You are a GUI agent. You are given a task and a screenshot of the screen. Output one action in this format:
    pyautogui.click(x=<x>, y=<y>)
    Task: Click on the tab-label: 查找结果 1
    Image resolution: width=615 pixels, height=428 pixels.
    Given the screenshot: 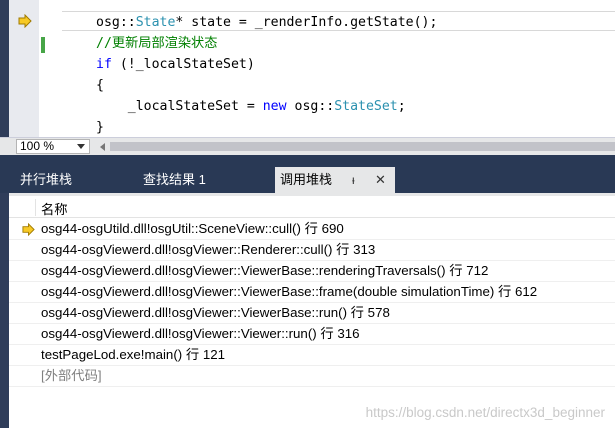 What is the action you would take?
    pyautogui.click(x=174, y=179)
    